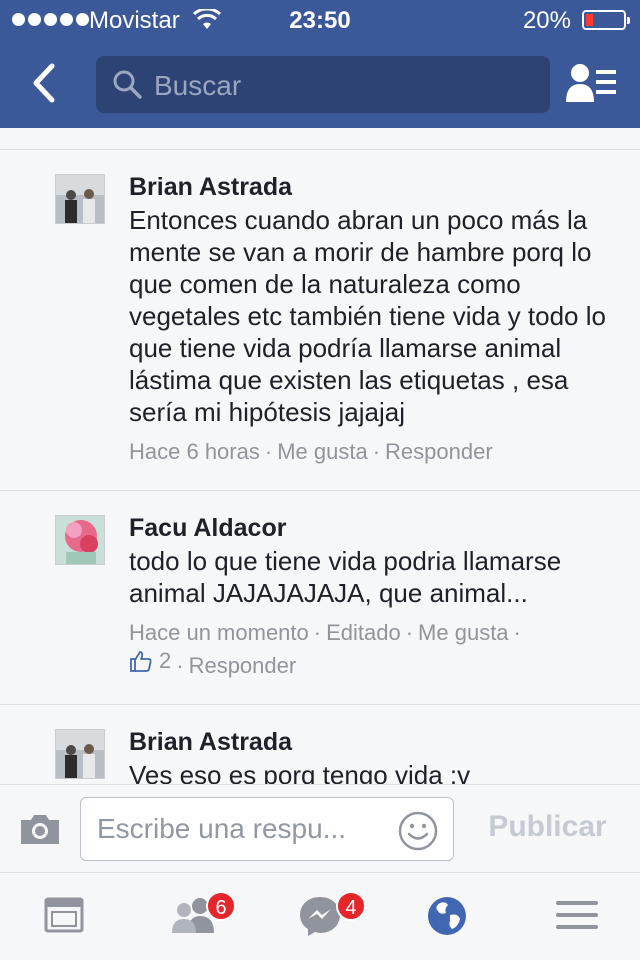  What do you see at coordinates (194, 451) in the screenshot?
I see `comment-time: Hace 6 horas` at bounding box center [194, 451].